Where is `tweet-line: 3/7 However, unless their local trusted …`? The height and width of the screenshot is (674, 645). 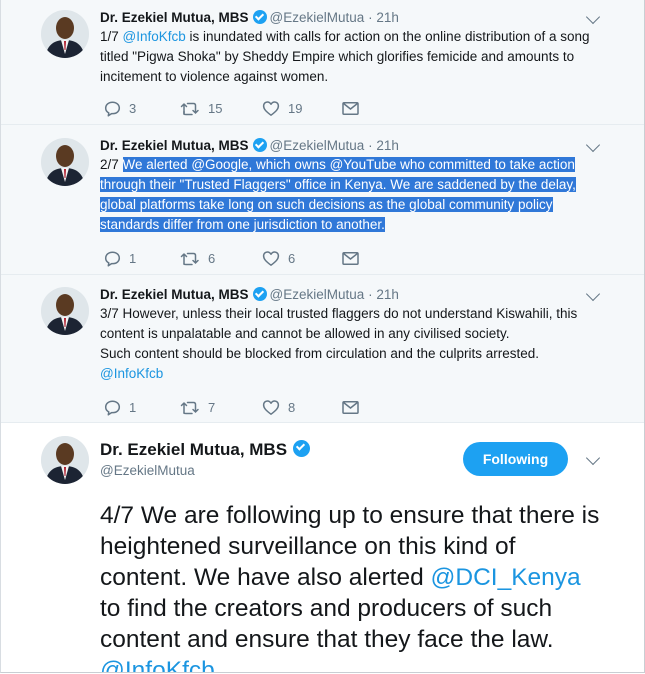
tweet-line: 3/7 However, unless their local trusted … is located at coordinates (339, 323).